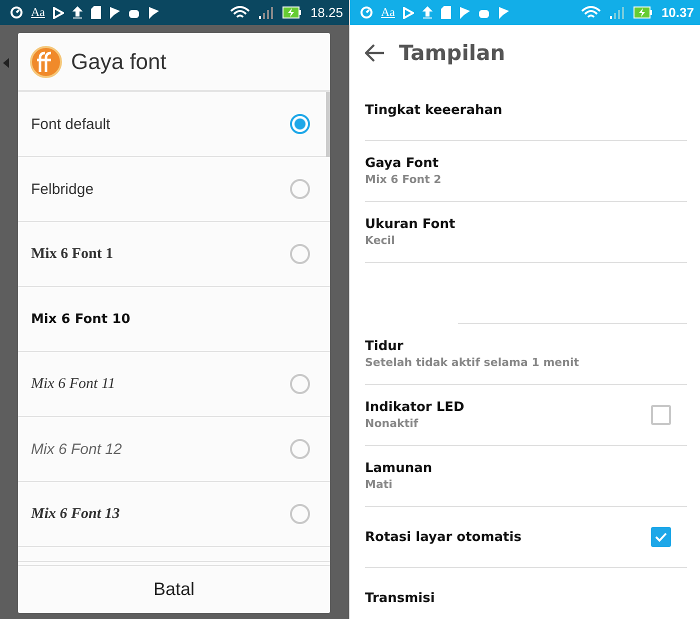 The width and height of the screenshot is (700, 619). What do you see at coordinates (410, 224) in the screenshot?
I see `setting-title: Ukuran Font` at bounding box center [410, 224].